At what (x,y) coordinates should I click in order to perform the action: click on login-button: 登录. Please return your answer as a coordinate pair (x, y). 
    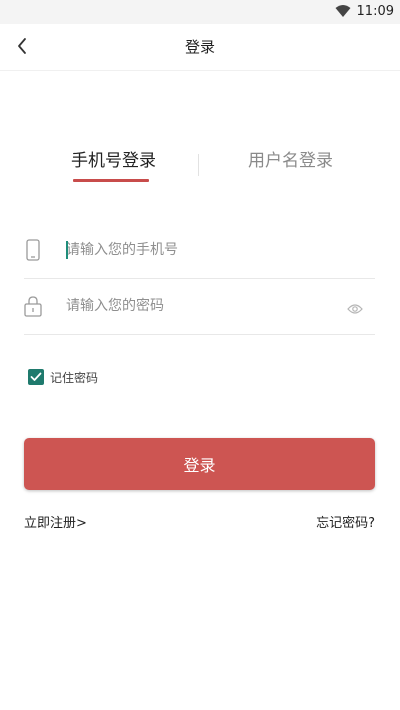
    Looking at the image, I should click on (199, 464).